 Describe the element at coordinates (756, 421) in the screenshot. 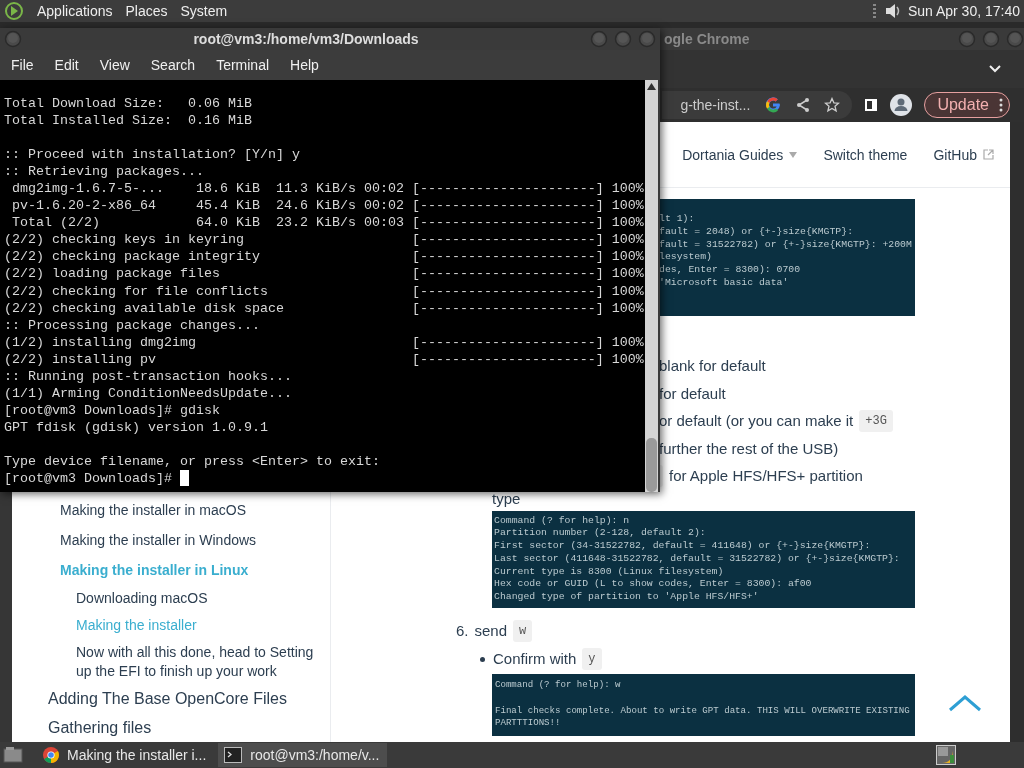

I see `body-text: or default (or you can make it` at that location.